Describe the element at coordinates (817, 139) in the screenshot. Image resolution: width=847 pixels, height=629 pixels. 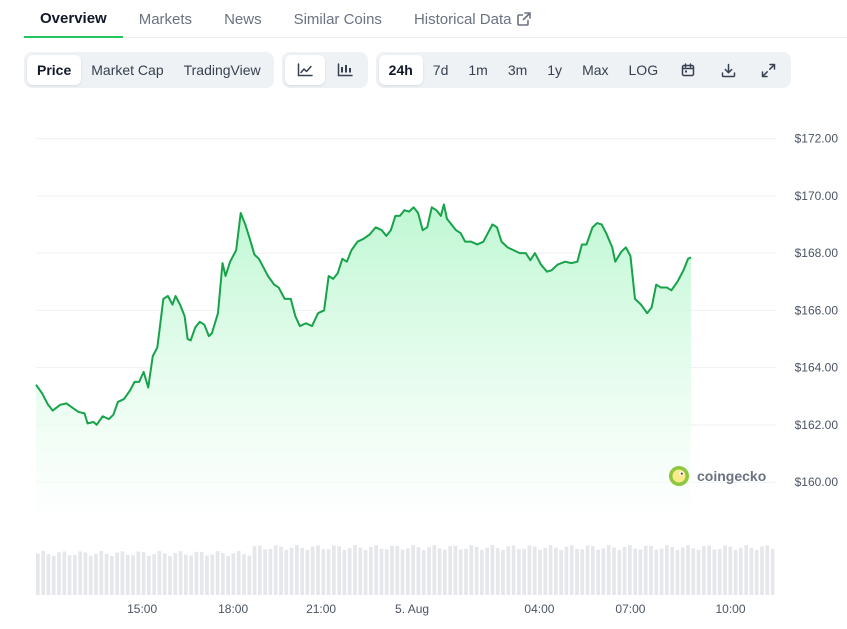
I see `y-tick-label: $172.00` at that location.